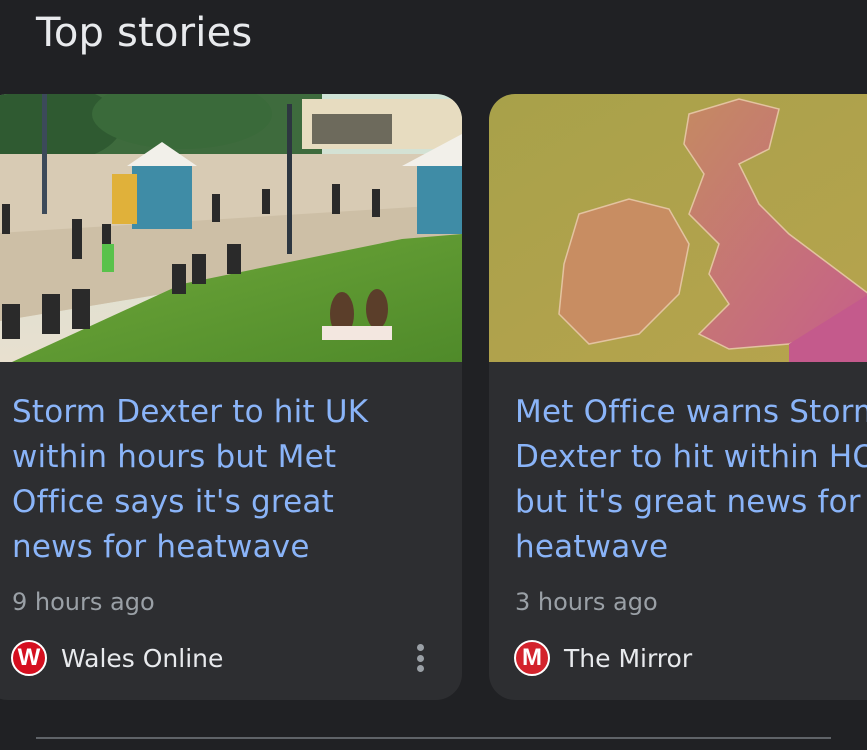 The height and width of the screenshot is (750, 867). I want to click on wales-online-logo-icon: W, so click(29, 658).